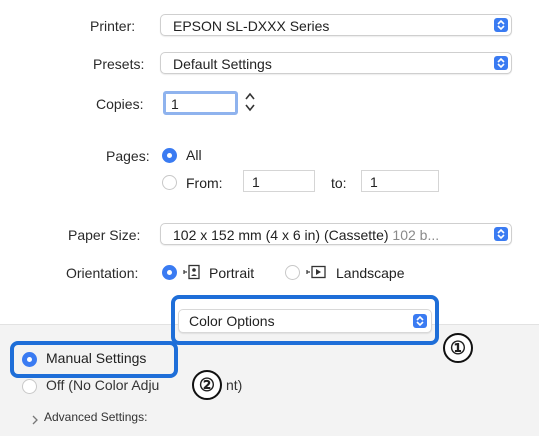 This screenshot has height=436, width=539. I want to click on pages-label: Pages:, so click(128, 156).